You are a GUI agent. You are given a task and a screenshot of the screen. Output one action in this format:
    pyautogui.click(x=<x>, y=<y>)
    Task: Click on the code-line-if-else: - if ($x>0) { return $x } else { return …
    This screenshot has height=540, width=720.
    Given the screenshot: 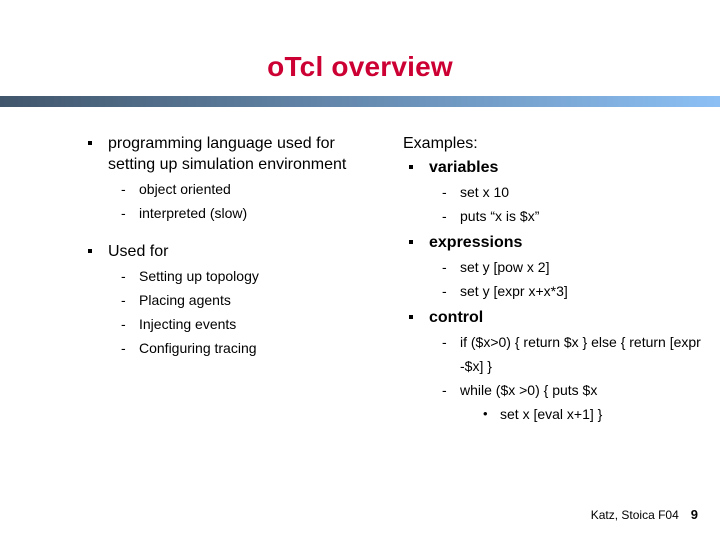 What is the action you would take?
    pyautogui.click(x=553, y=354)
    